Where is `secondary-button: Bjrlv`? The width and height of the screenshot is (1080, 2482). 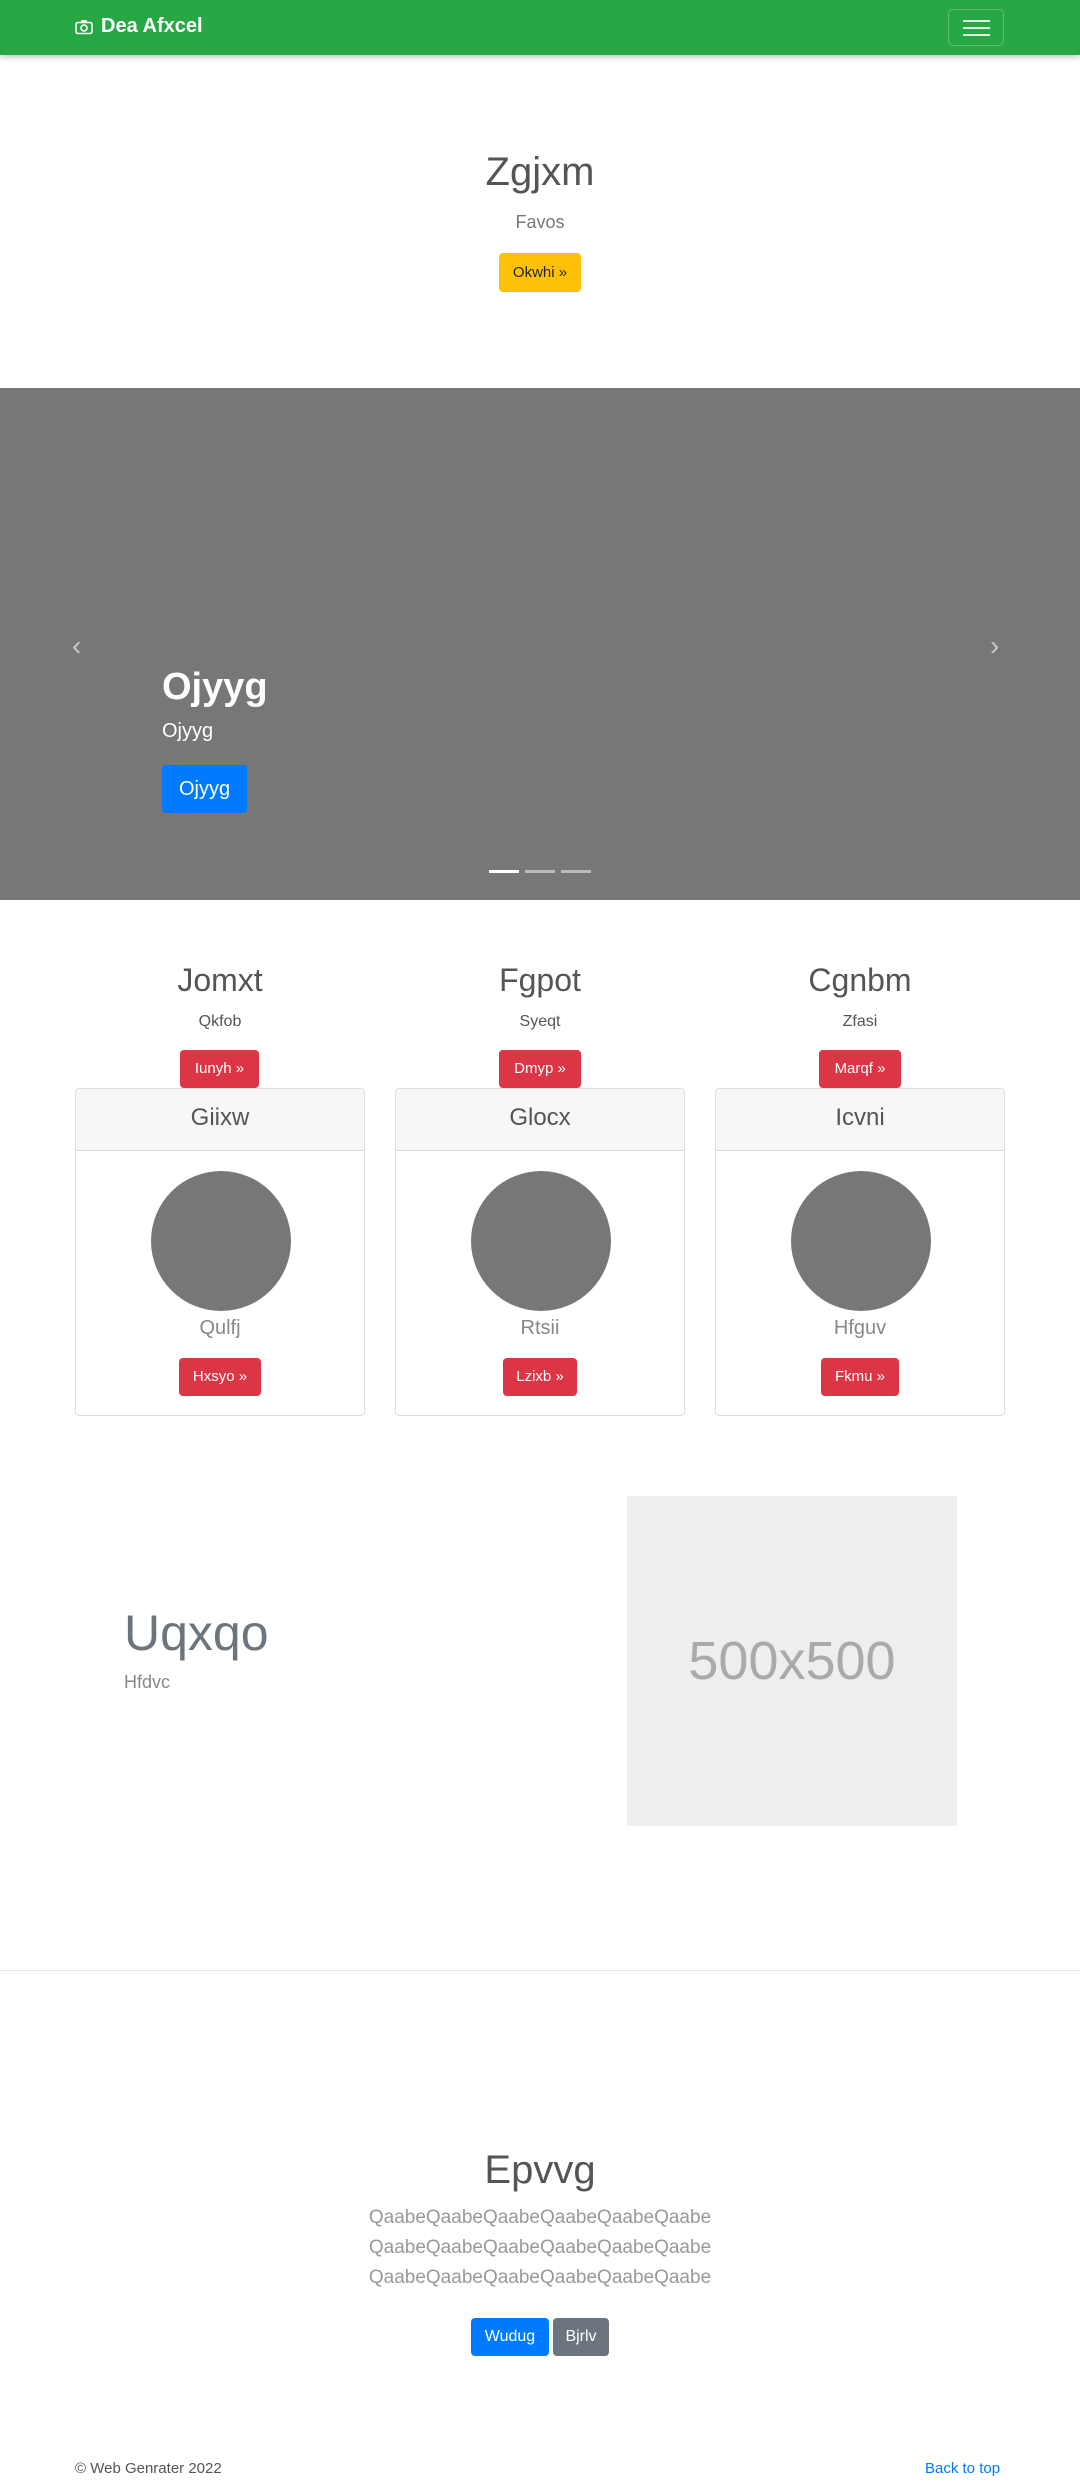
secondary-button: Bjrlv is located at coordinates (581, 2337).